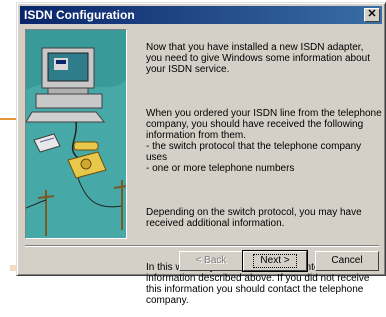 Image resolution: width=386 pixels, height=317 pixels. What do you see at coordinates (211, 261) in the screenshot?
I see `back-button: < Back` at bounding box center [211, 261].